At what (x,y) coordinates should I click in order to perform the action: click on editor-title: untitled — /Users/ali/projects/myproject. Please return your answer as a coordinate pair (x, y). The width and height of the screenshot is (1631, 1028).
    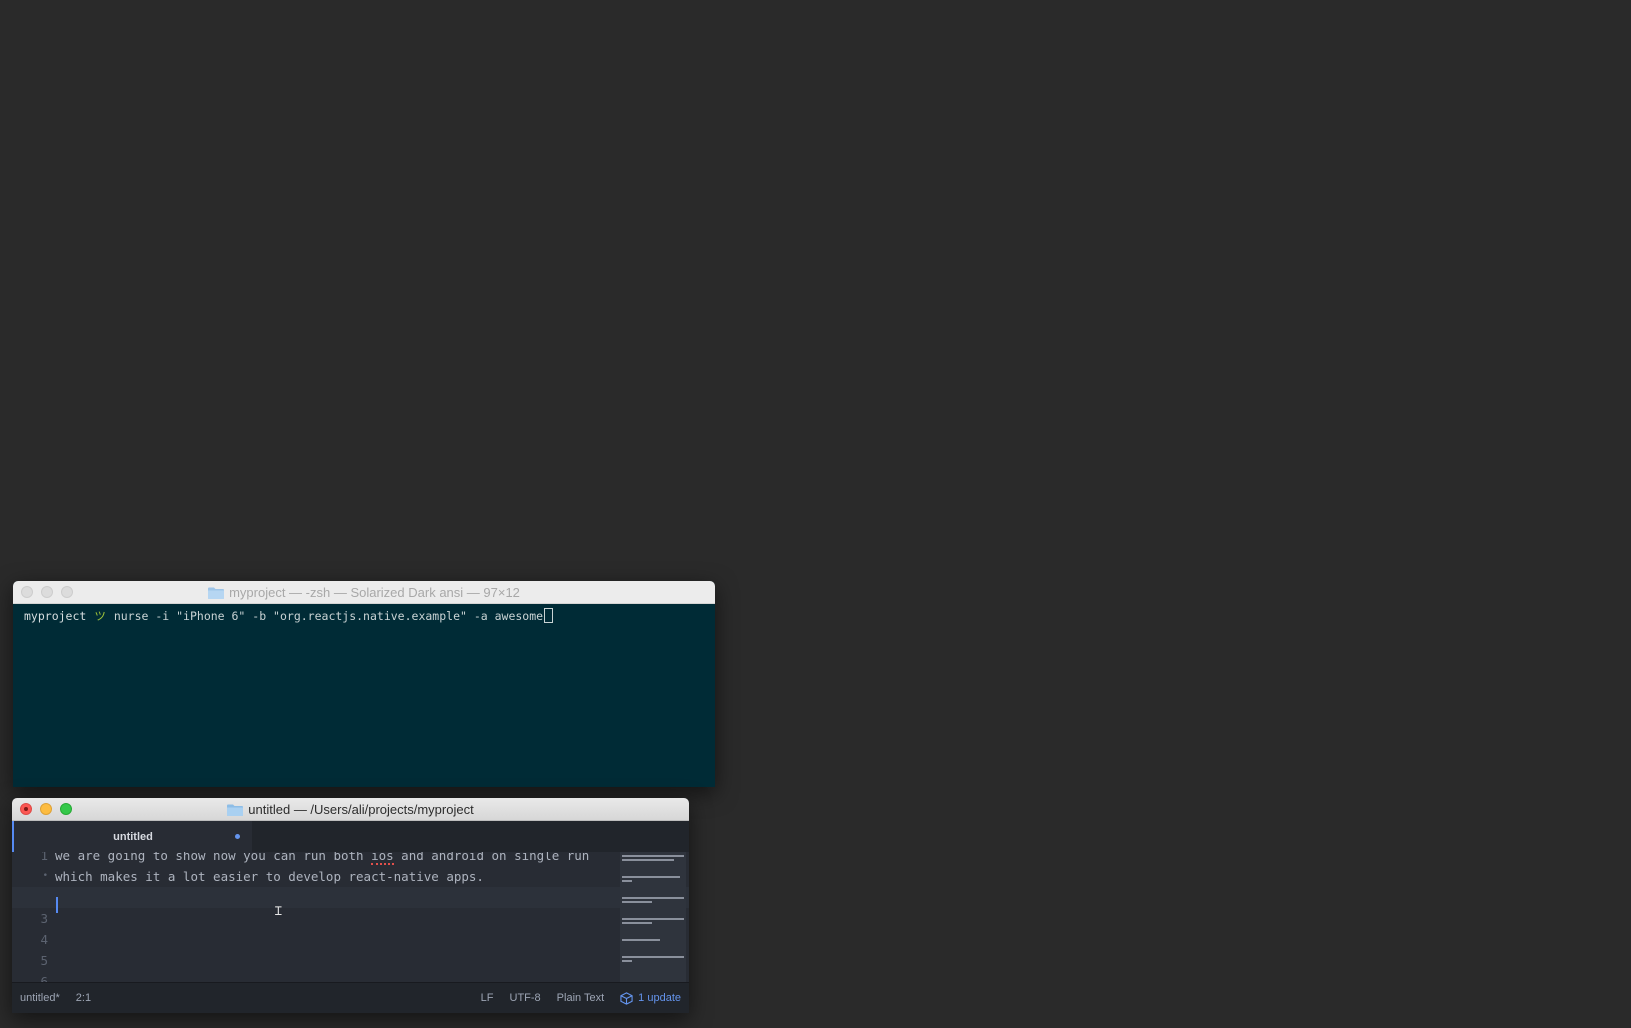
    Looking at the image, I should click on (361, 809).